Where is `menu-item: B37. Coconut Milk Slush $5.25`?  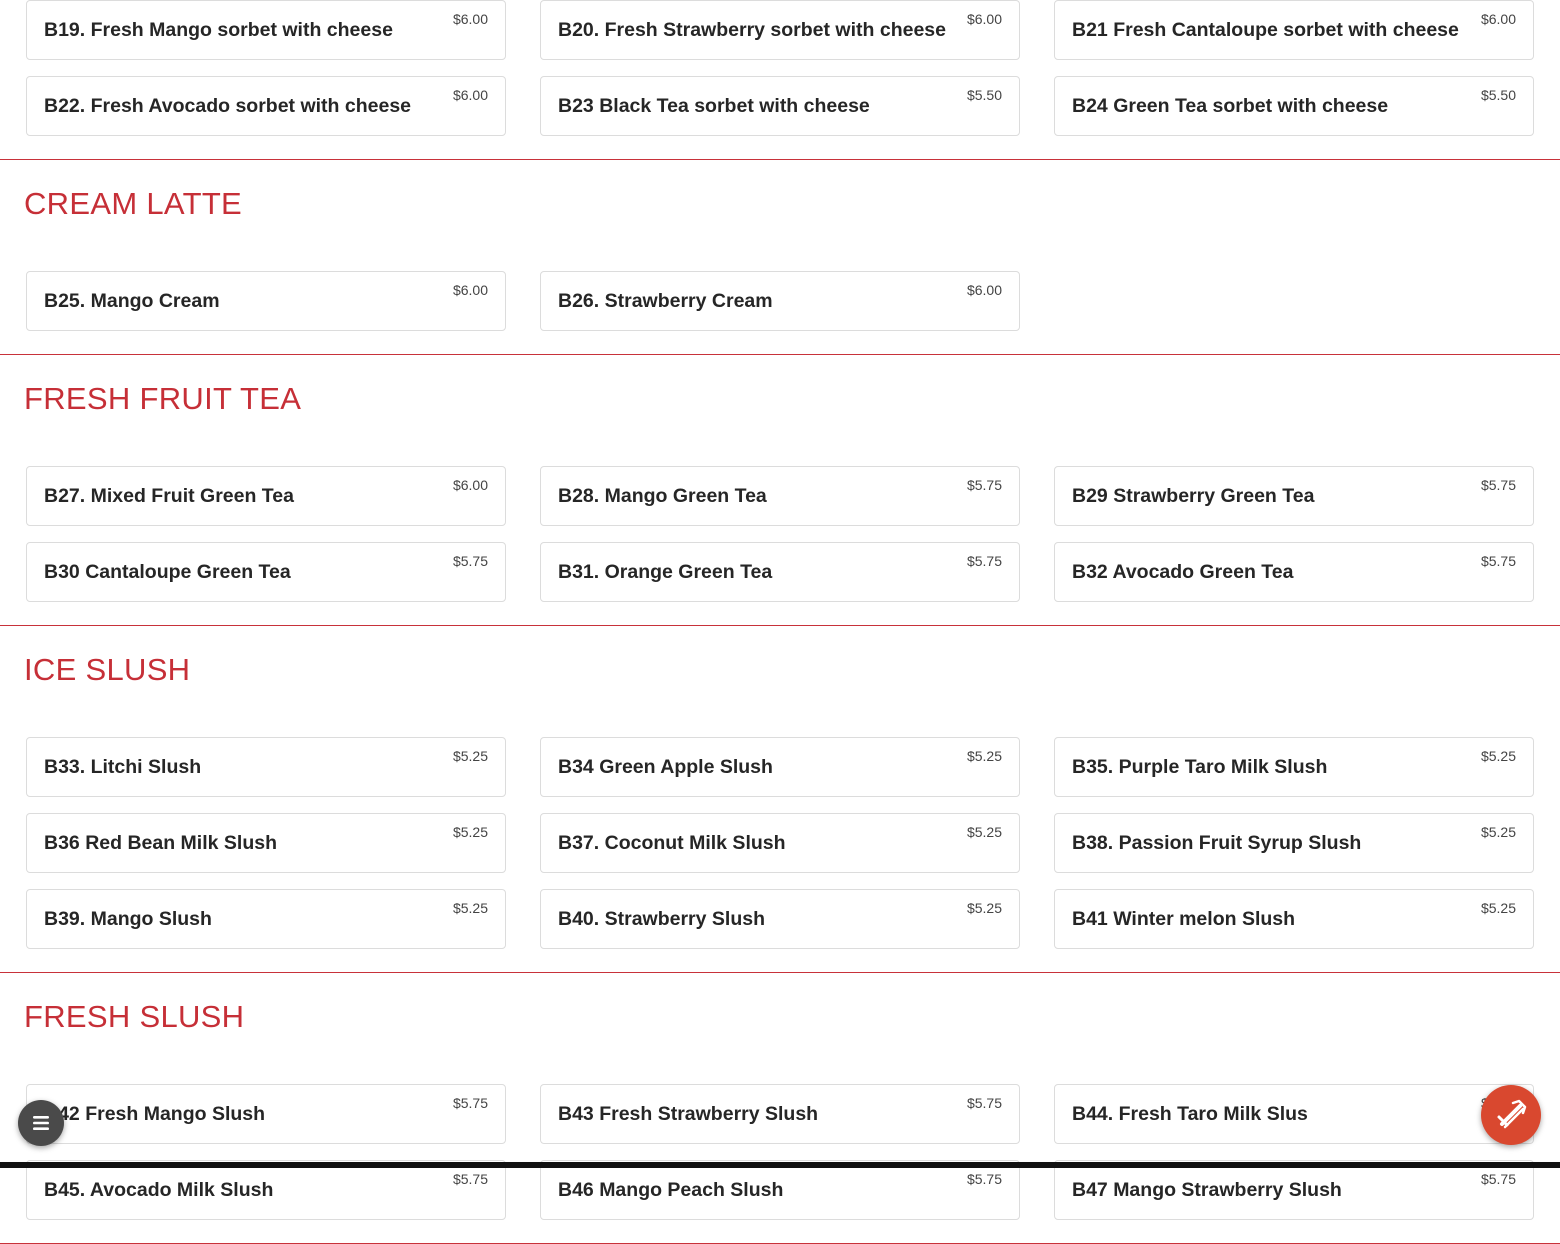 menu-item: B37. Coconut Milk Slush $5.25 is located at coordinates (780, 843).